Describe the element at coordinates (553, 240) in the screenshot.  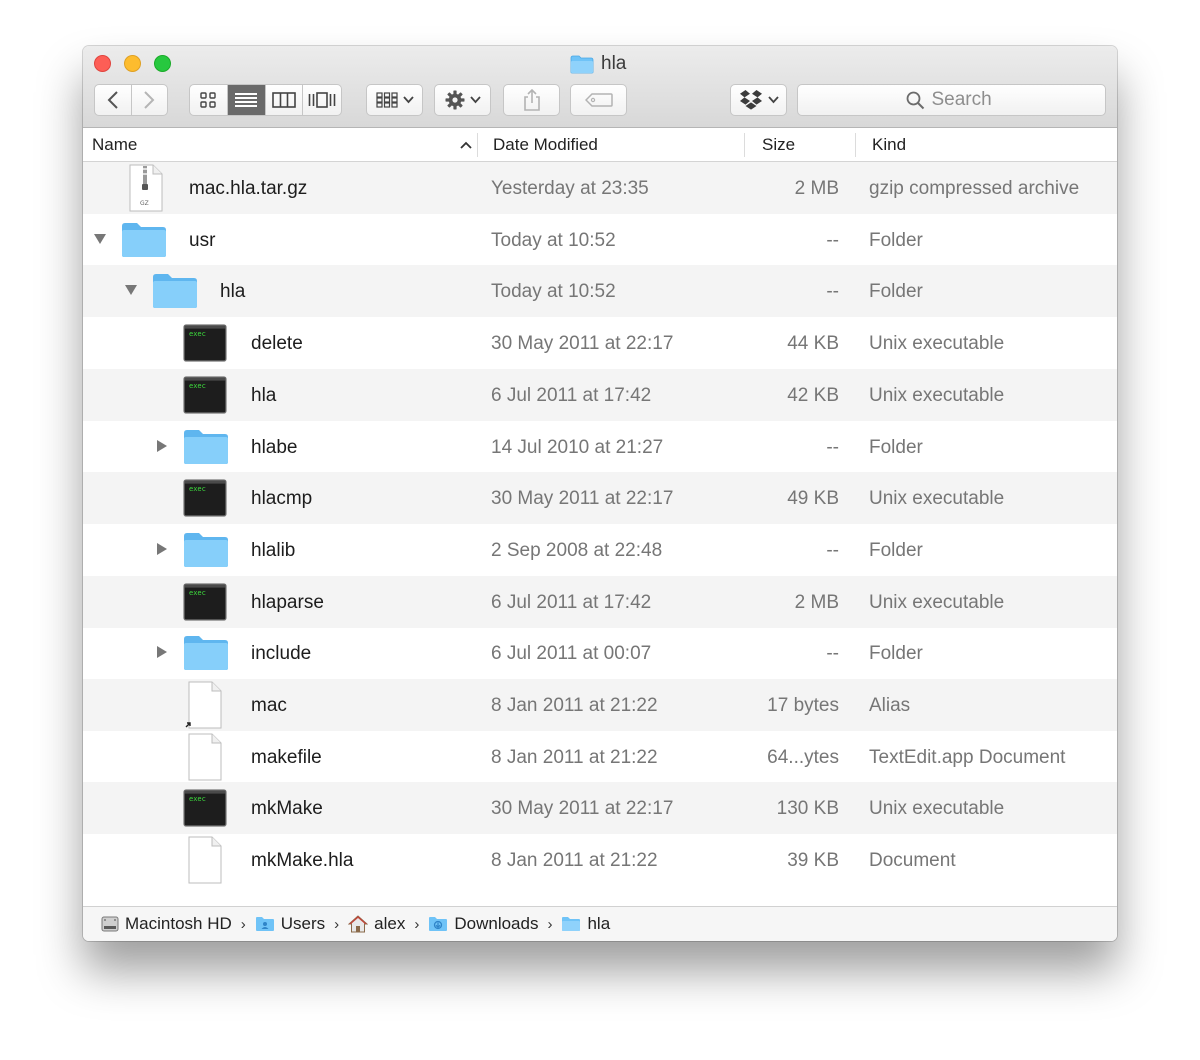
I see `file-date-modified: Today at 10:52` at that location.